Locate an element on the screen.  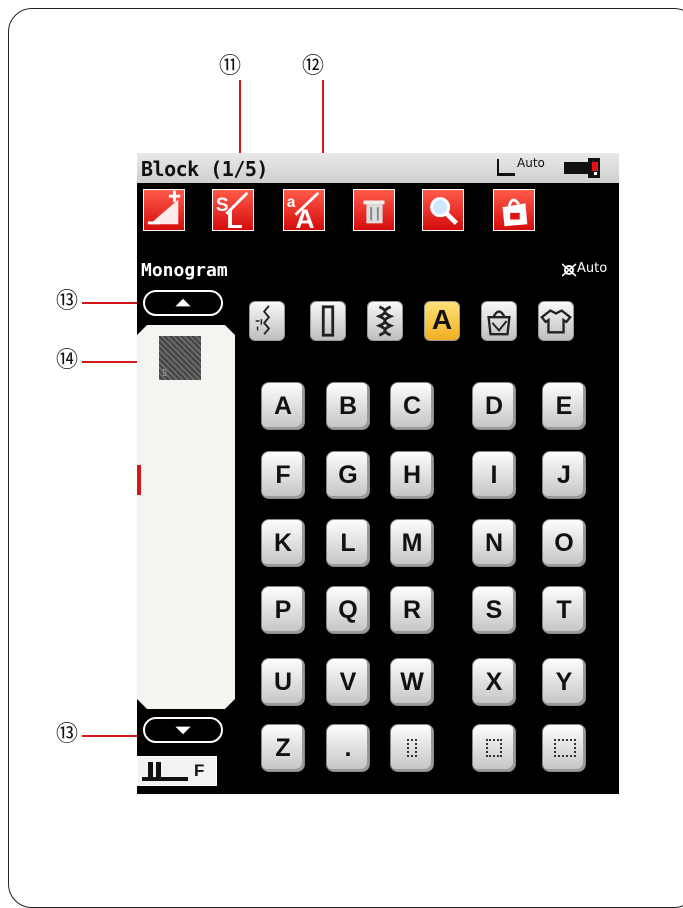
key-Q: Q is located at coordinates (348, 610).